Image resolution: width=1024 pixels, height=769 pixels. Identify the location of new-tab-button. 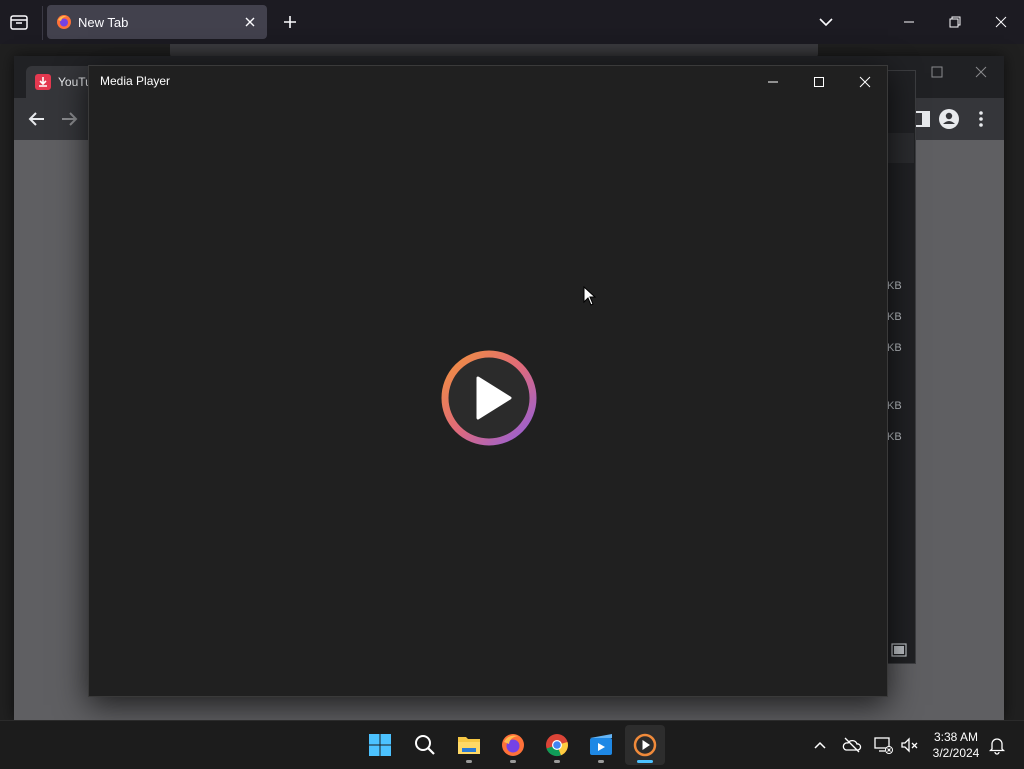
(290, 22).